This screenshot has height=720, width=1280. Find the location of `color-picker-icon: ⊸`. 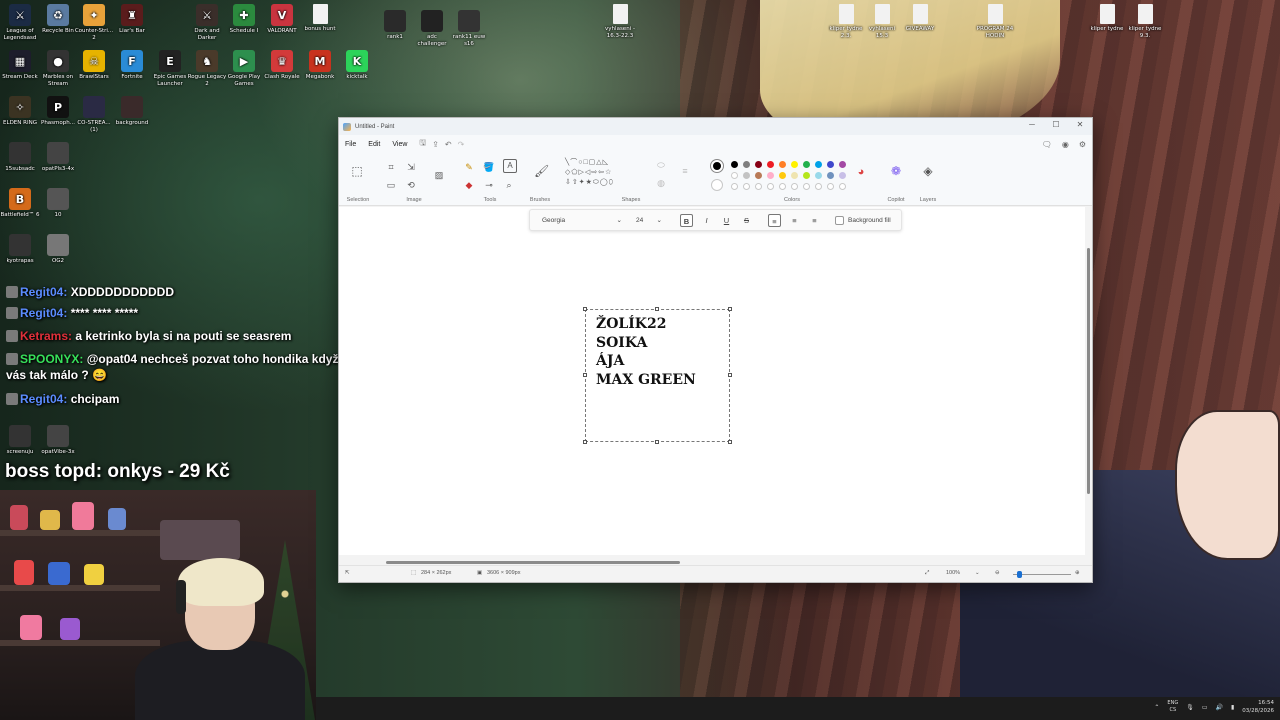

color-picker-icon: ⊸ is located at coordinates (489, 185).